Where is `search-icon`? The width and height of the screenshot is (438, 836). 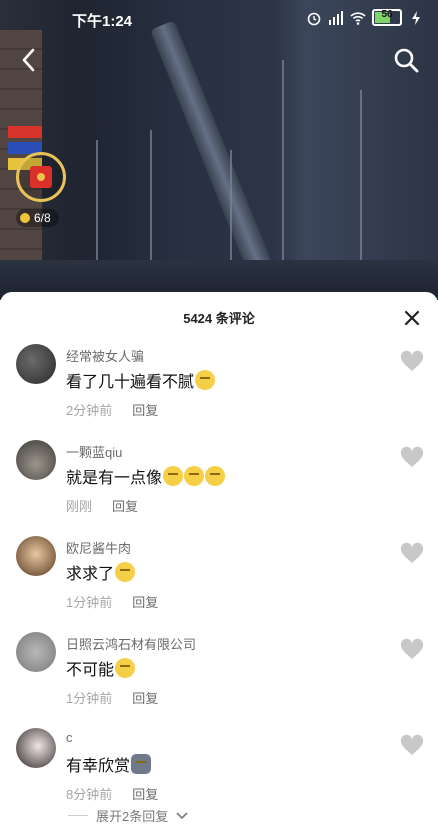 search-icon is located at coordinates (406, 60).